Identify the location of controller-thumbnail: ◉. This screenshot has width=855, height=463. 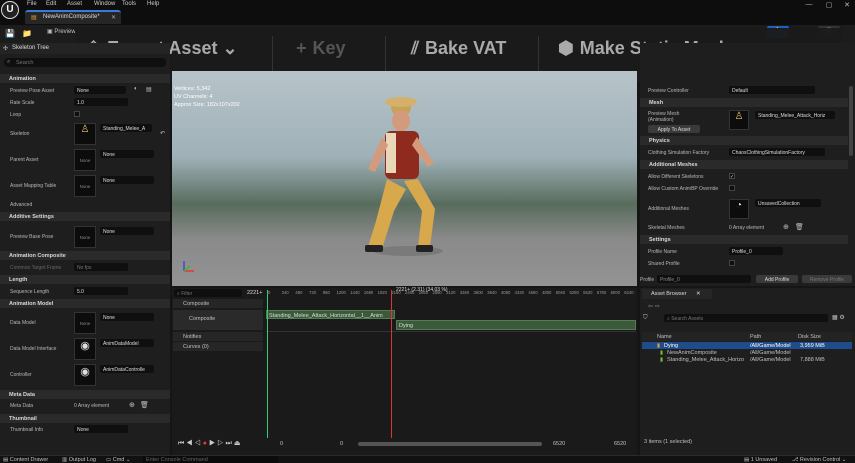
(85, 375).